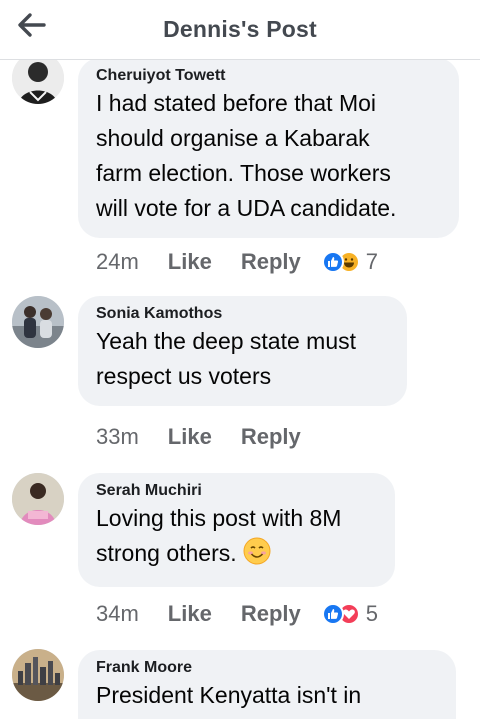  I want to click on comment-time: 33m, so click(117, 437).